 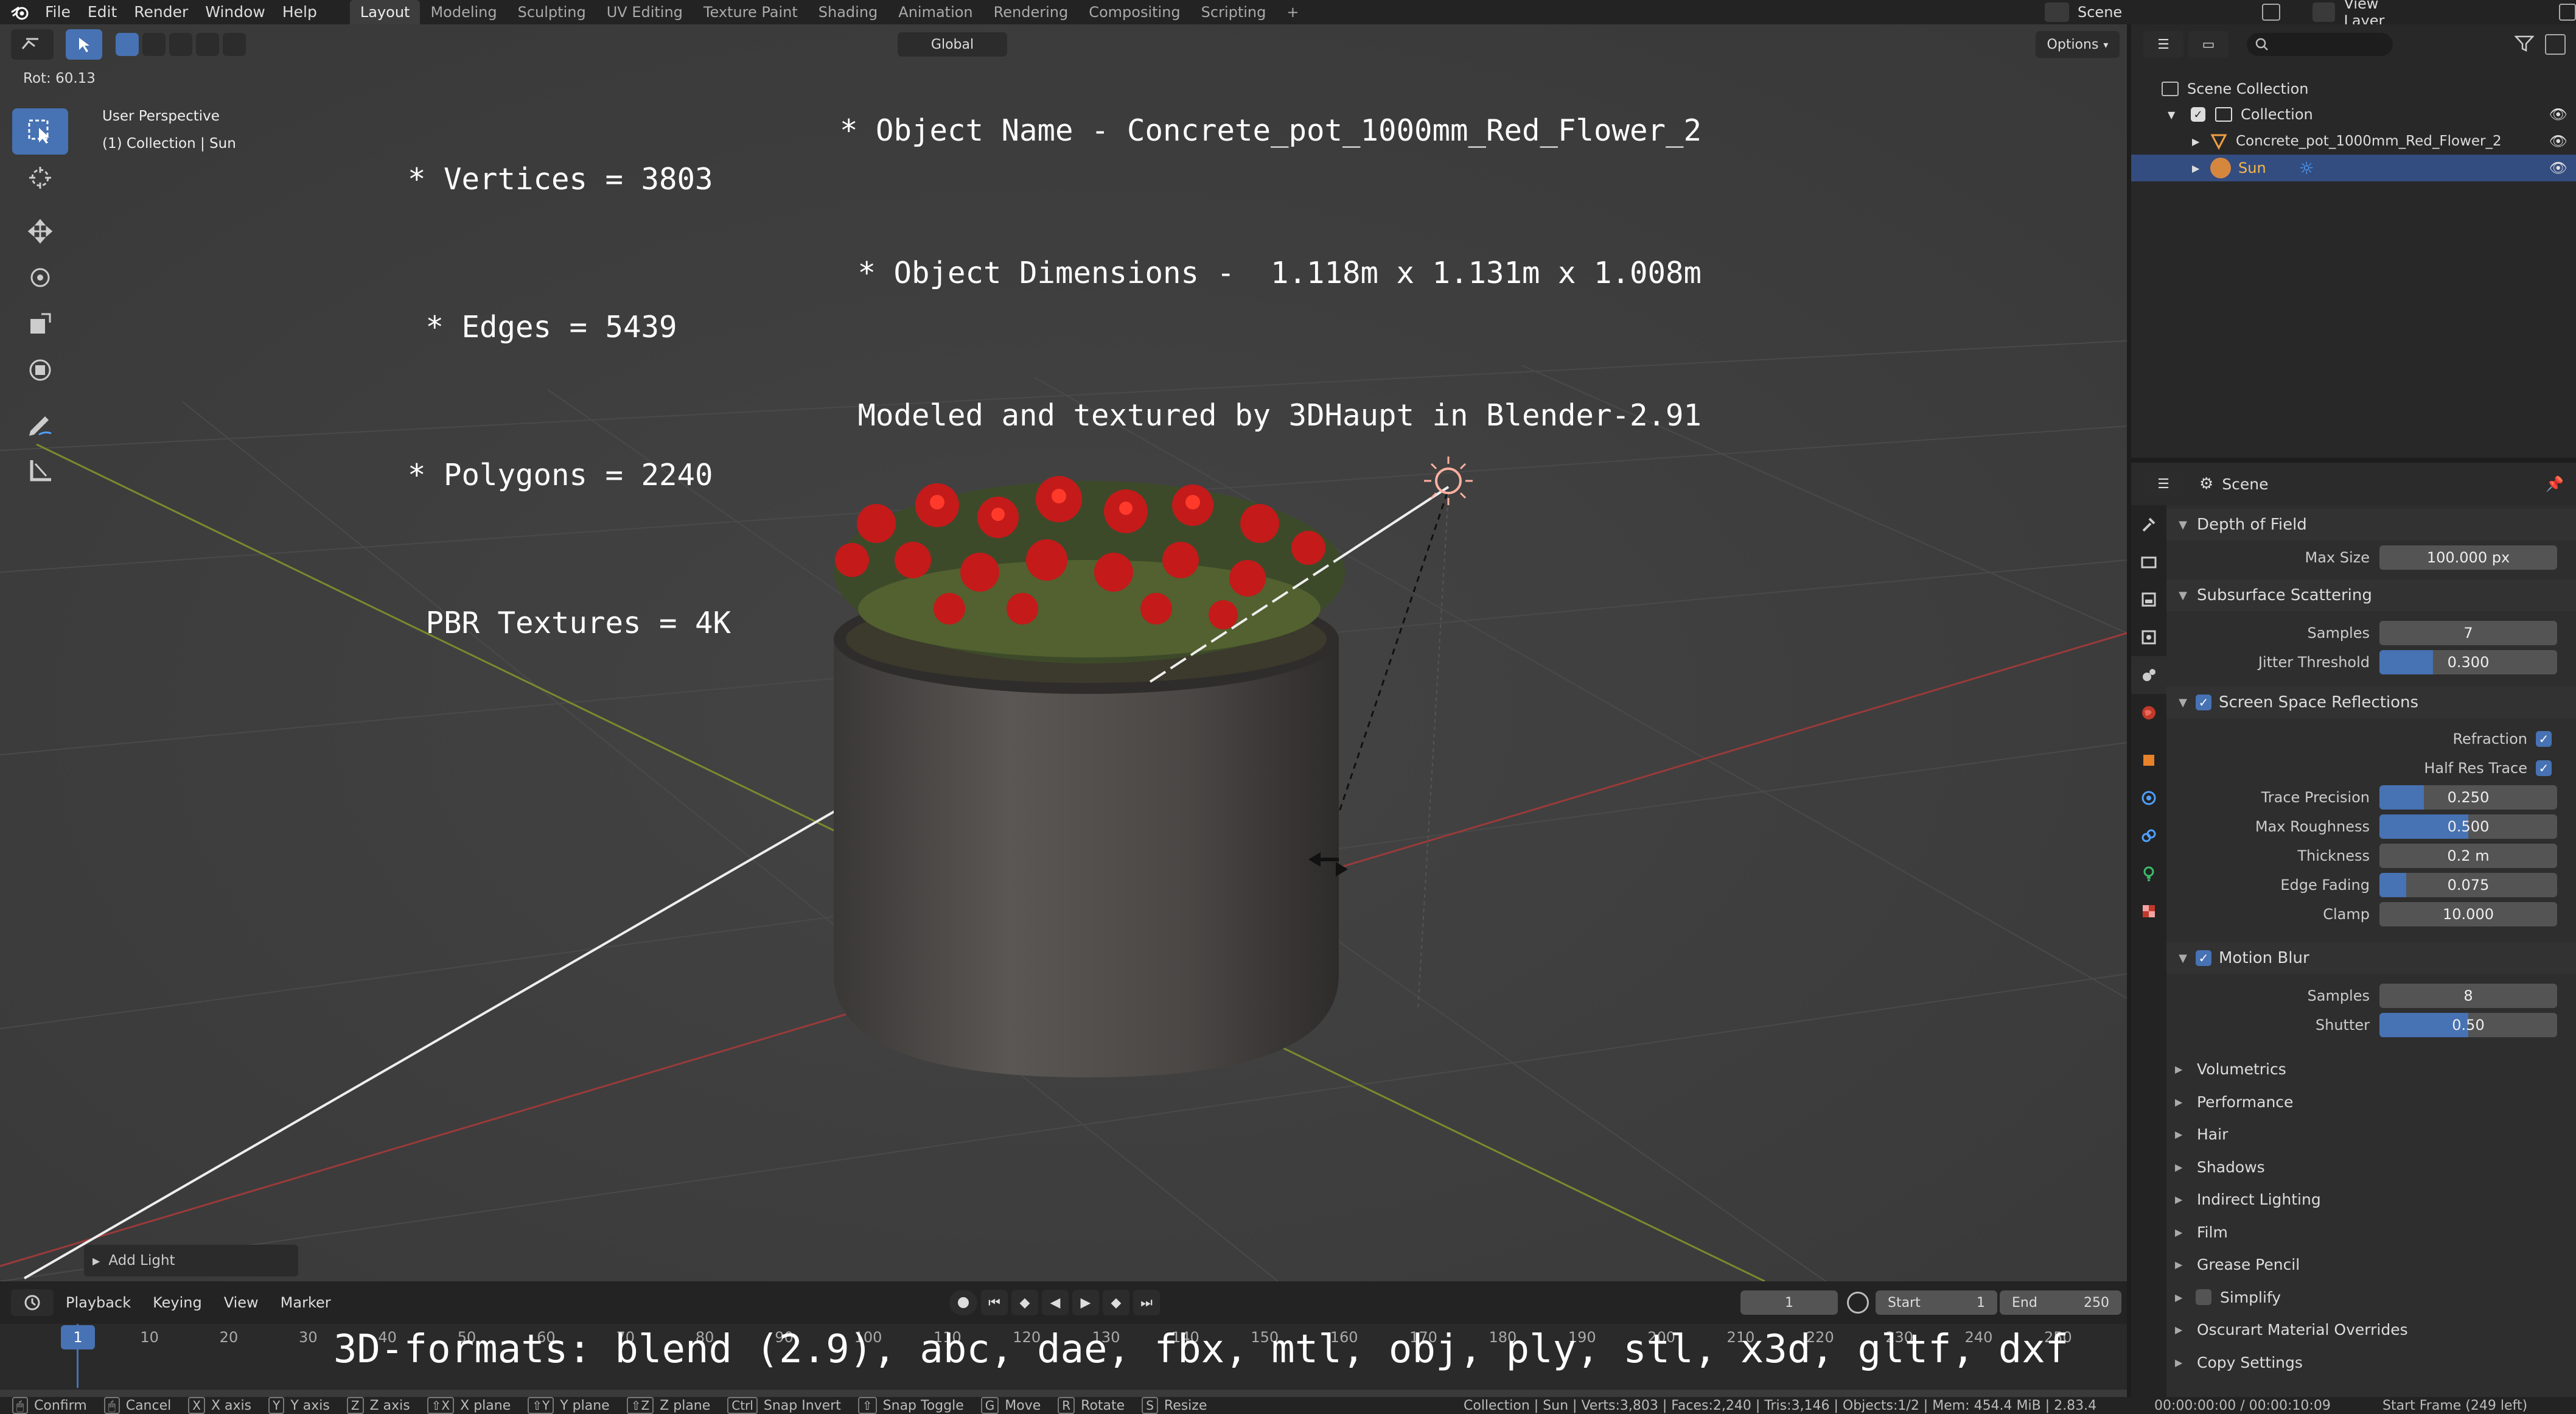 I want to click on menu-file: File, so click(x=58, y=12).